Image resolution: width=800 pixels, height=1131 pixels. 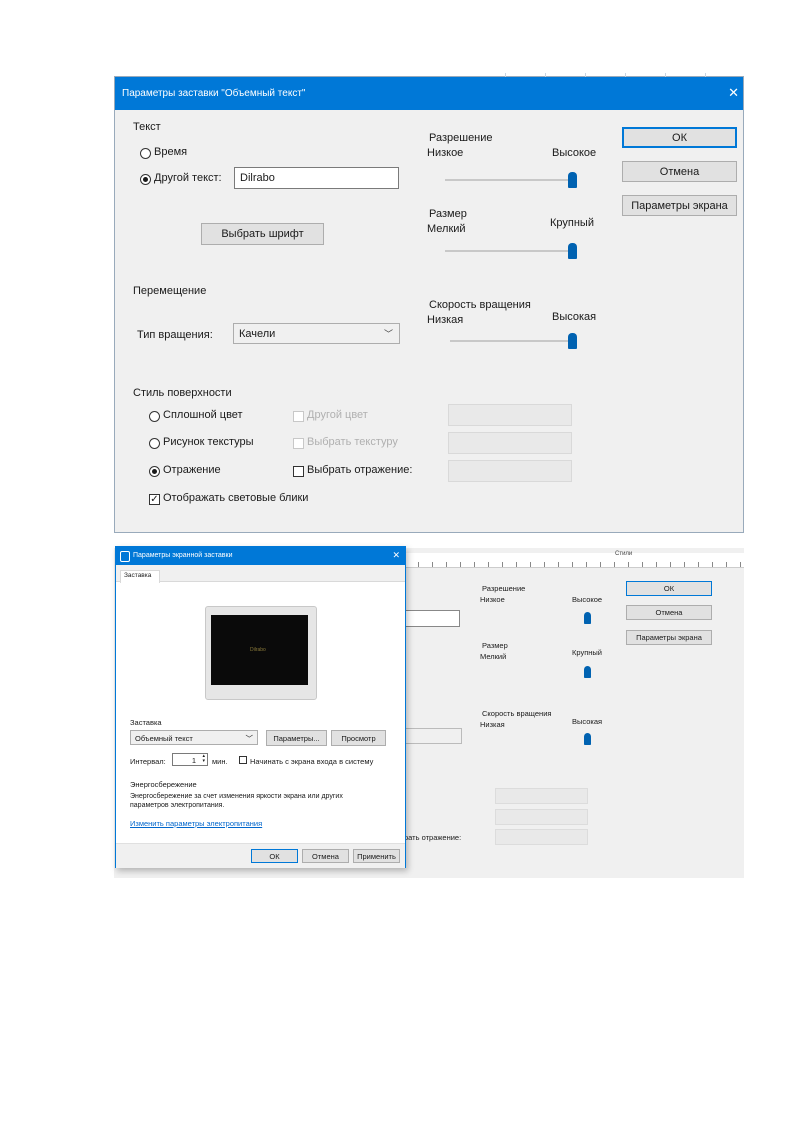 I want to click on title-bar: Параметры заставки "Объемный текст" ✕, so click(x=429, y=93).